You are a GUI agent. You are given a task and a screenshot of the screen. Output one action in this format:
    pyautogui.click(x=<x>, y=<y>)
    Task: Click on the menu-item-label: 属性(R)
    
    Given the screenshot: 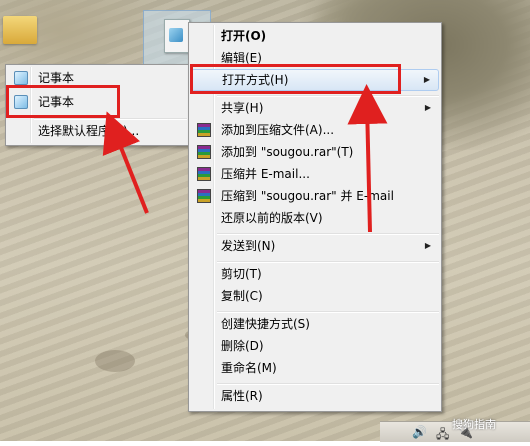 What is the action you would take?
    pyautogui.click(x=242, y=396)
    